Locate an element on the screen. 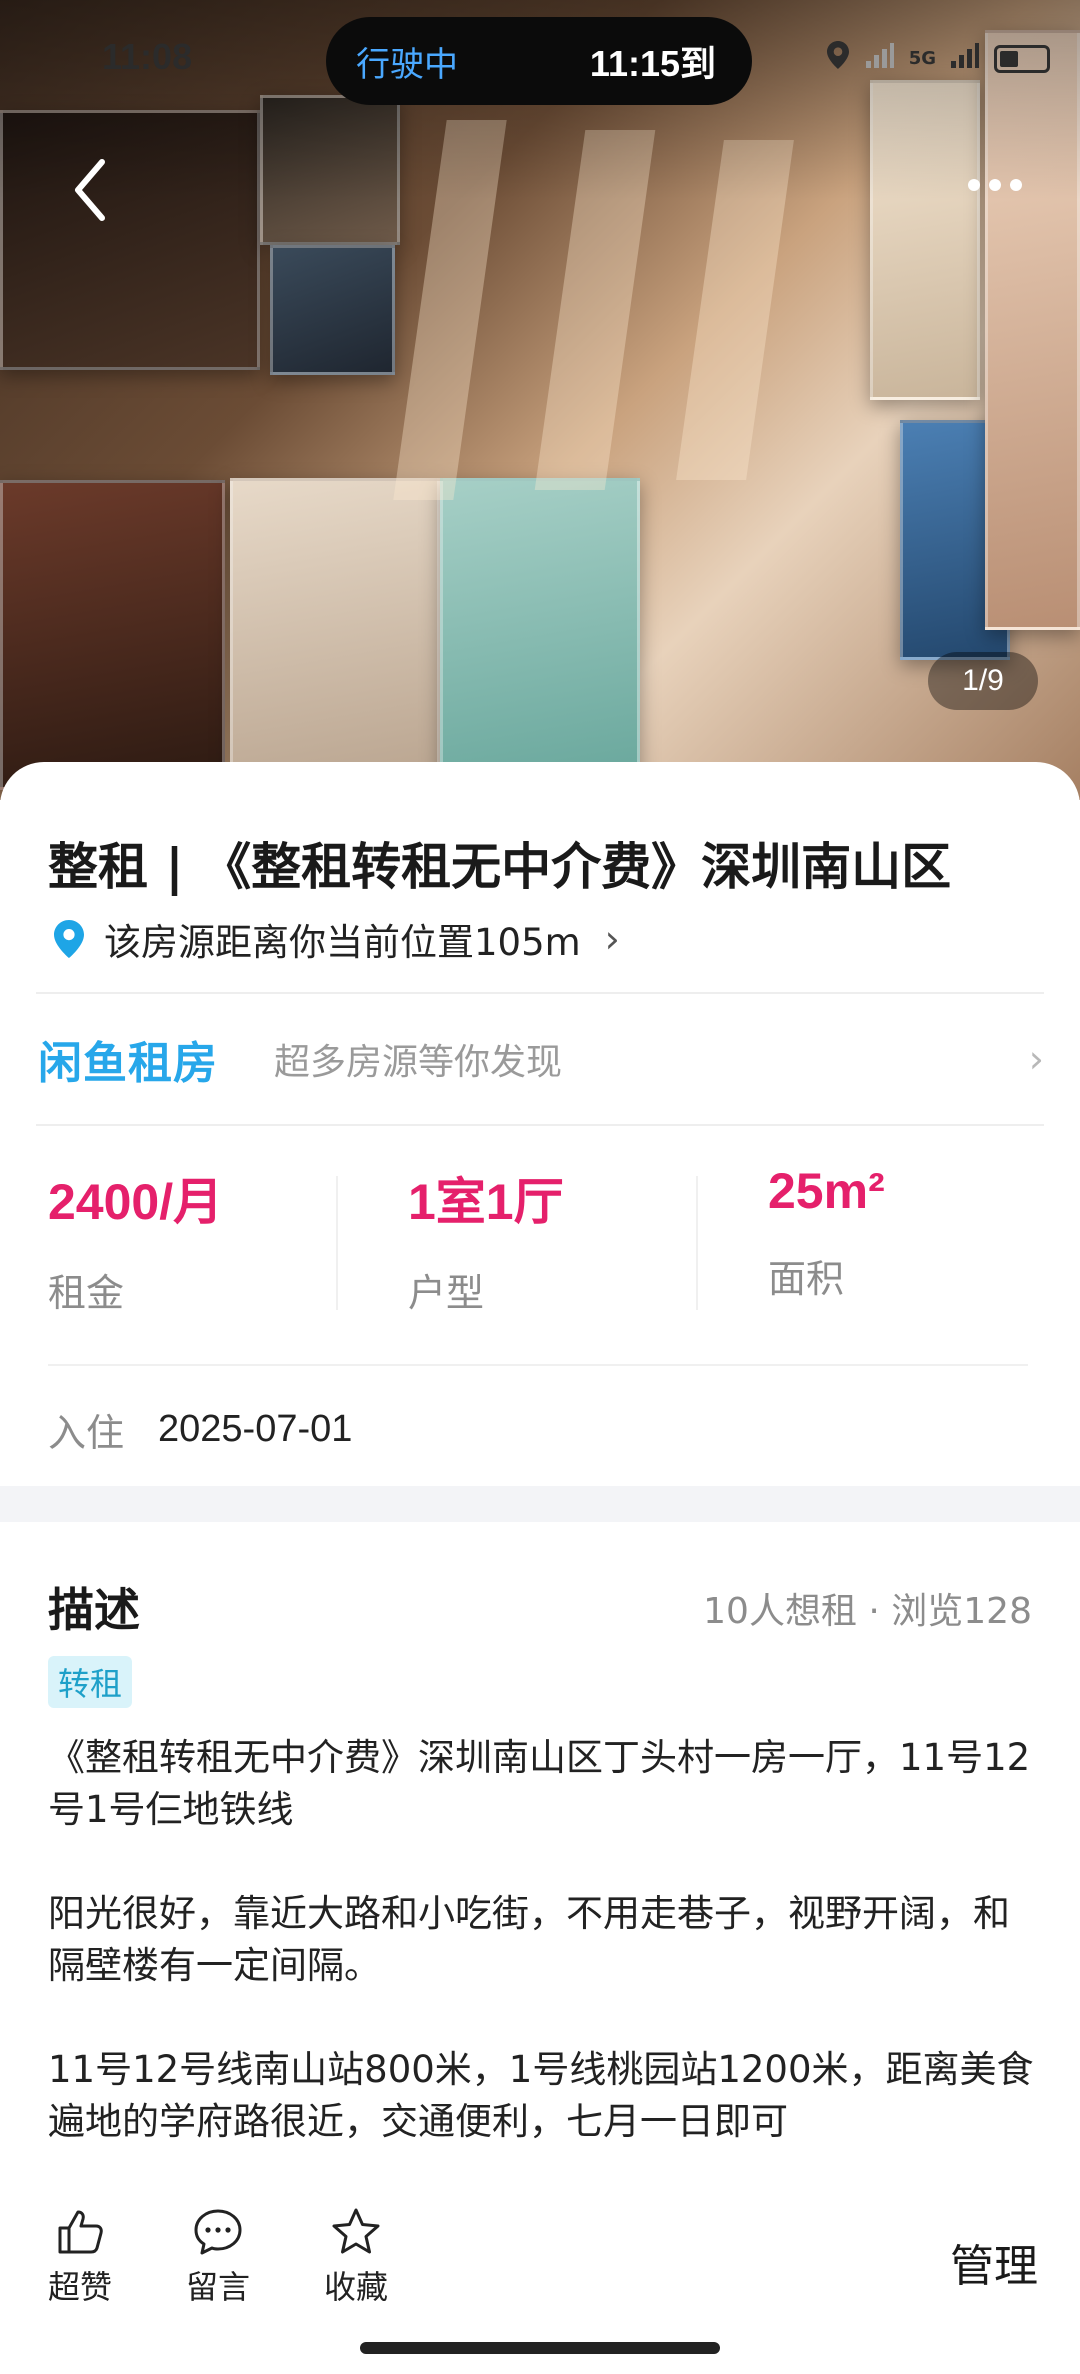 The image size is (1080, 2374). move-in-date: 2025-07-01 is located at coordinates (255, 1429).